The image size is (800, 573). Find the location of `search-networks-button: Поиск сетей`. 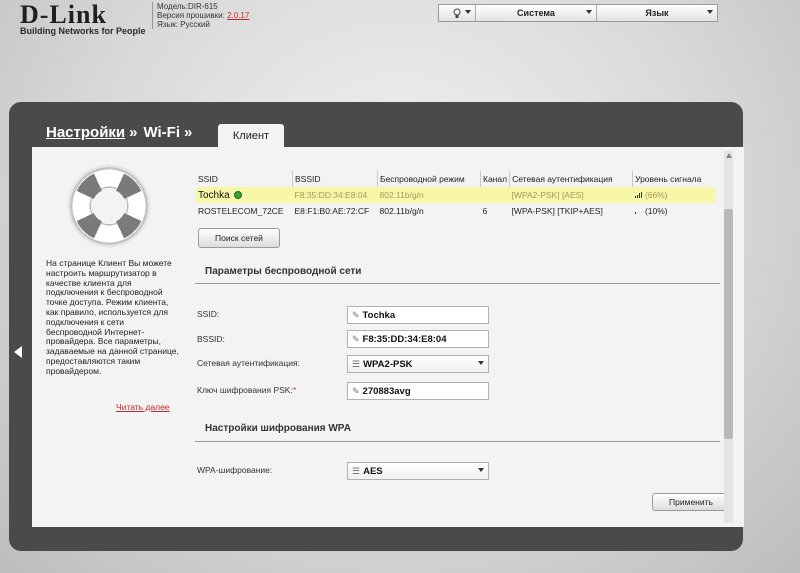

search-networks-button: Поиск сетей is located at coordinates (239, 238).